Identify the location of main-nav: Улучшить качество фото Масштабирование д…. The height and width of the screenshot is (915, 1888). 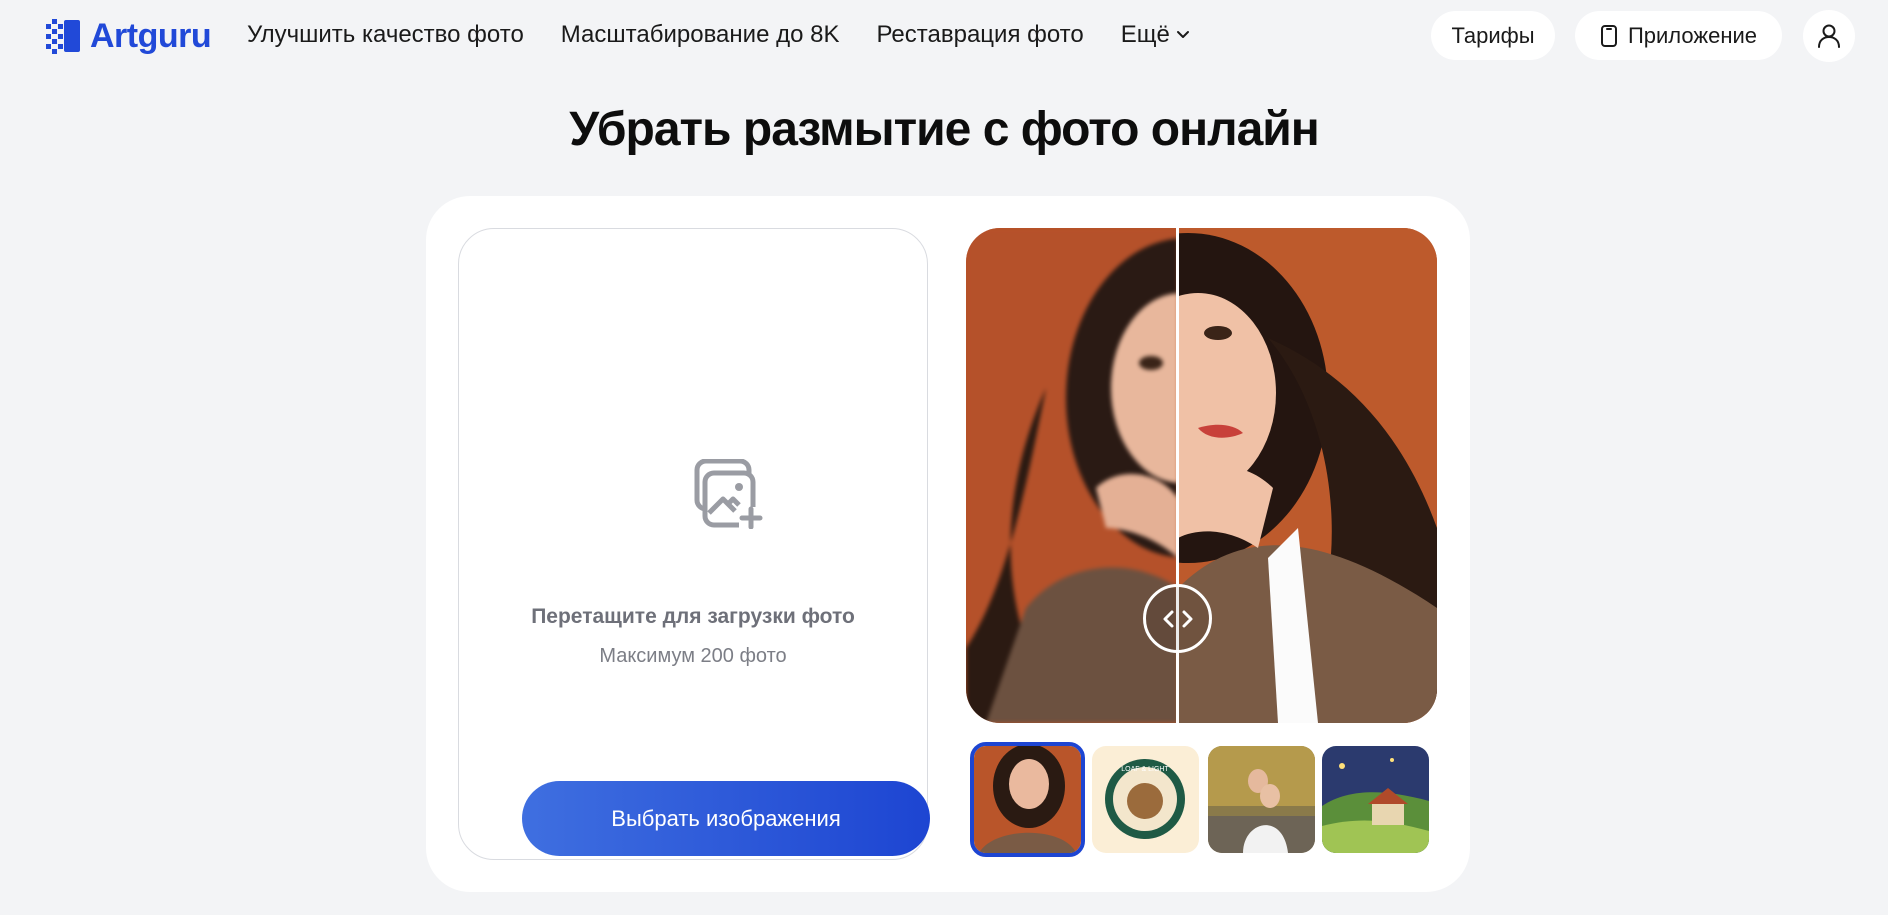
(737, 35).